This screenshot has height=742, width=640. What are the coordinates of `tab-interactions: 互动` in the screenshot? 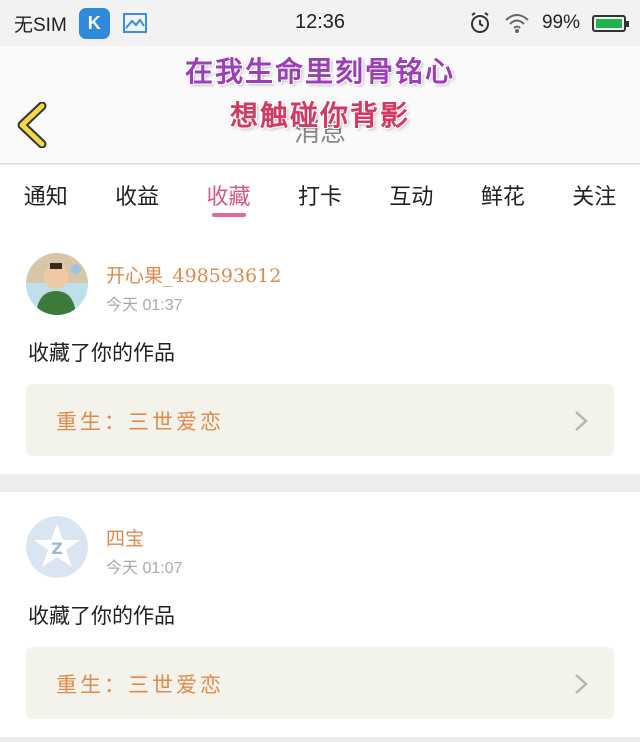 It's located at (411, 197).